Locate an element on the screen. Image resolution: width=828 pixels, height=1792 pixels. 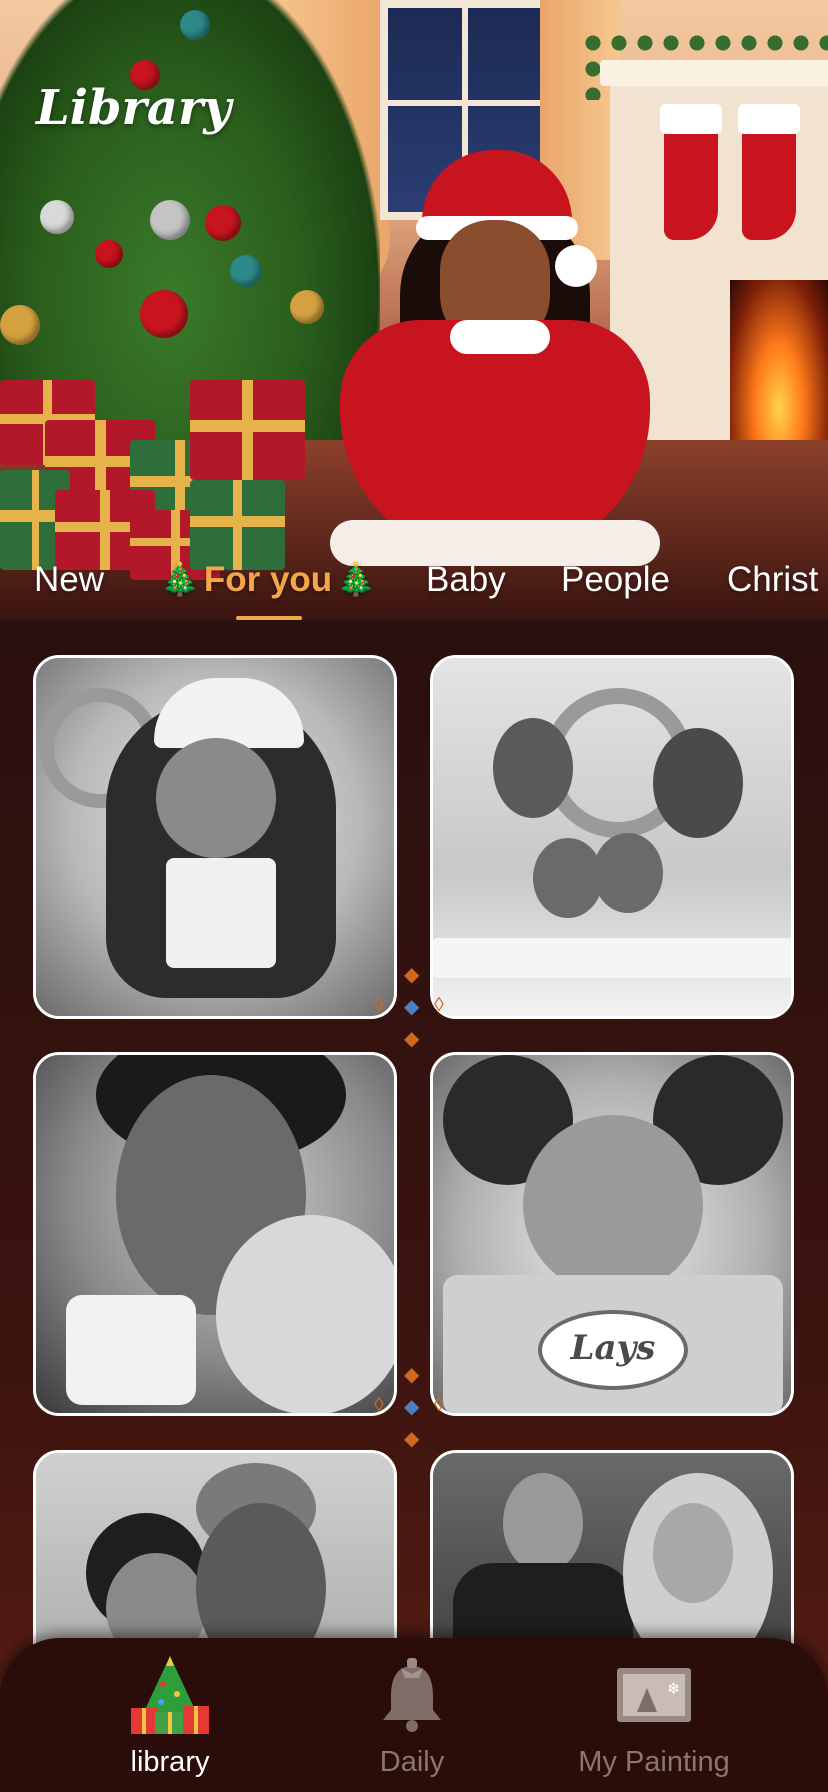
christmas-tree-gifts-icon is located at coordinates (170, 1695).